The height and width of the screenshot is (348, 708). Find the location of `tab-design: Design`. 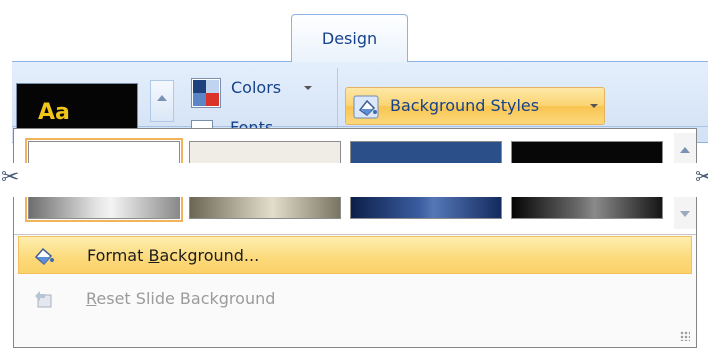

tab-design: Design is located at coordinates (349, 38).